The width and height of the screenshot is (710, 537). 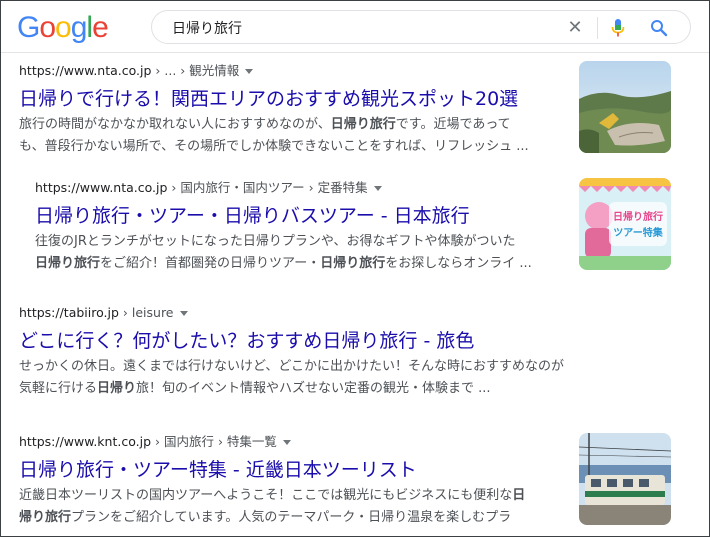 What do you see at coordinates (266, 495) in the screenshot?
I see `snippet-text: 近畿日本ツーリストの国内ツアーへようこそ！ここでは観光にもビジネスにも便利な` at bounding box center [266, 495].